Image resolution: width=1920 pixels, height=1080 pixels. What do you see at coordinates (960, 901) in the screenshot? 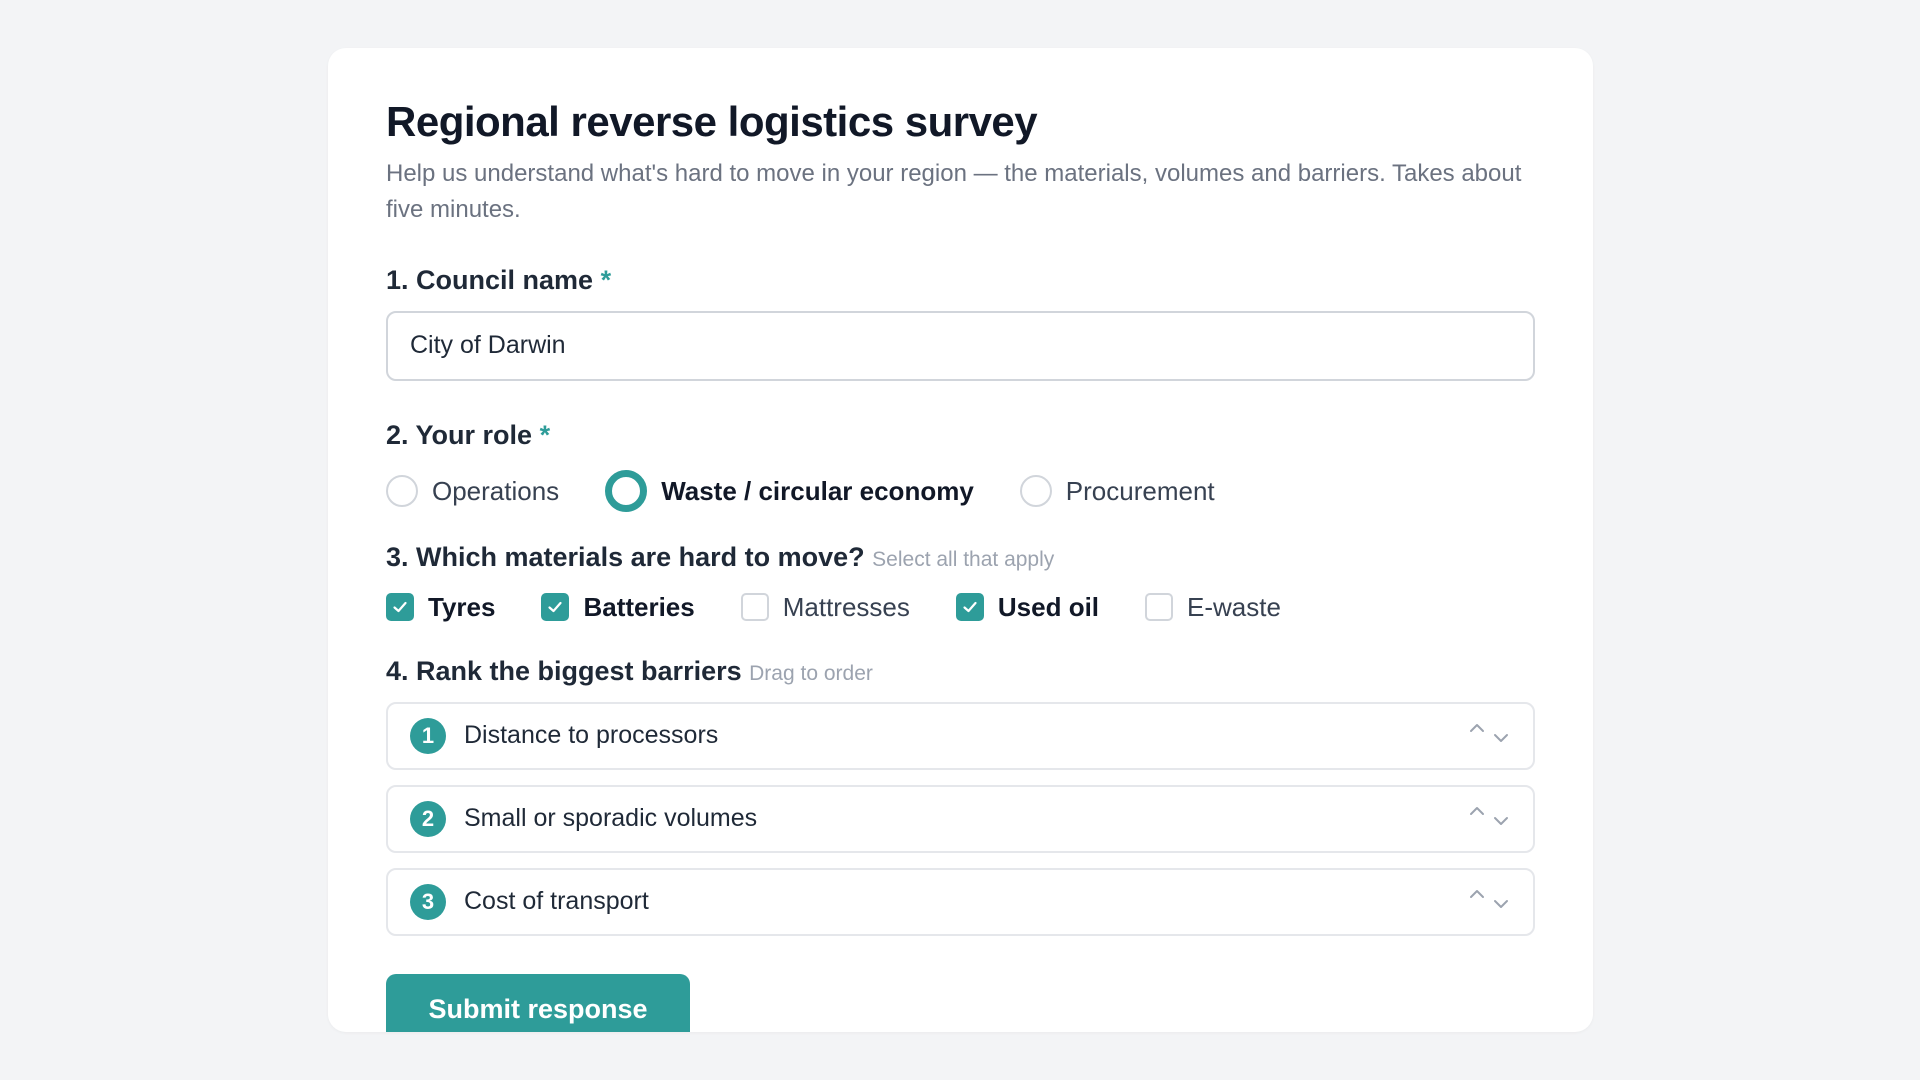
I see `rank-item-cost-of-transport: 3 Cost of transport` at bounding box center [960, 901].